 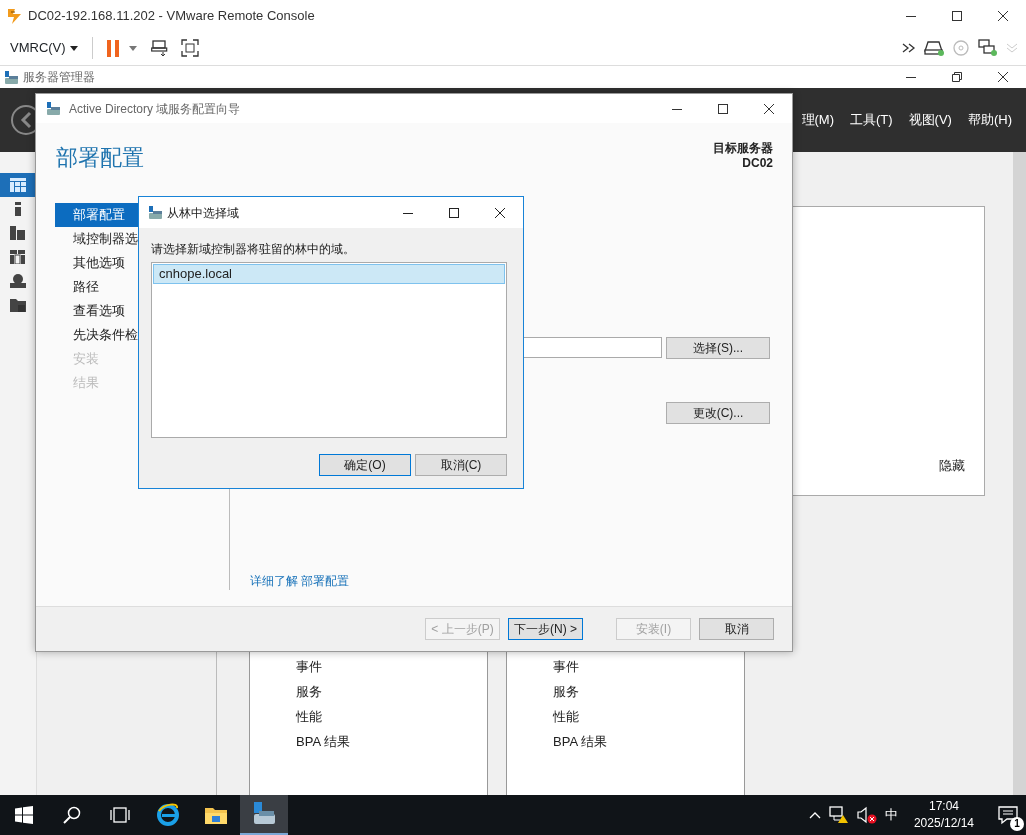 I want to click on target-server-label: 目标服务器, so click(x=743, y=148).